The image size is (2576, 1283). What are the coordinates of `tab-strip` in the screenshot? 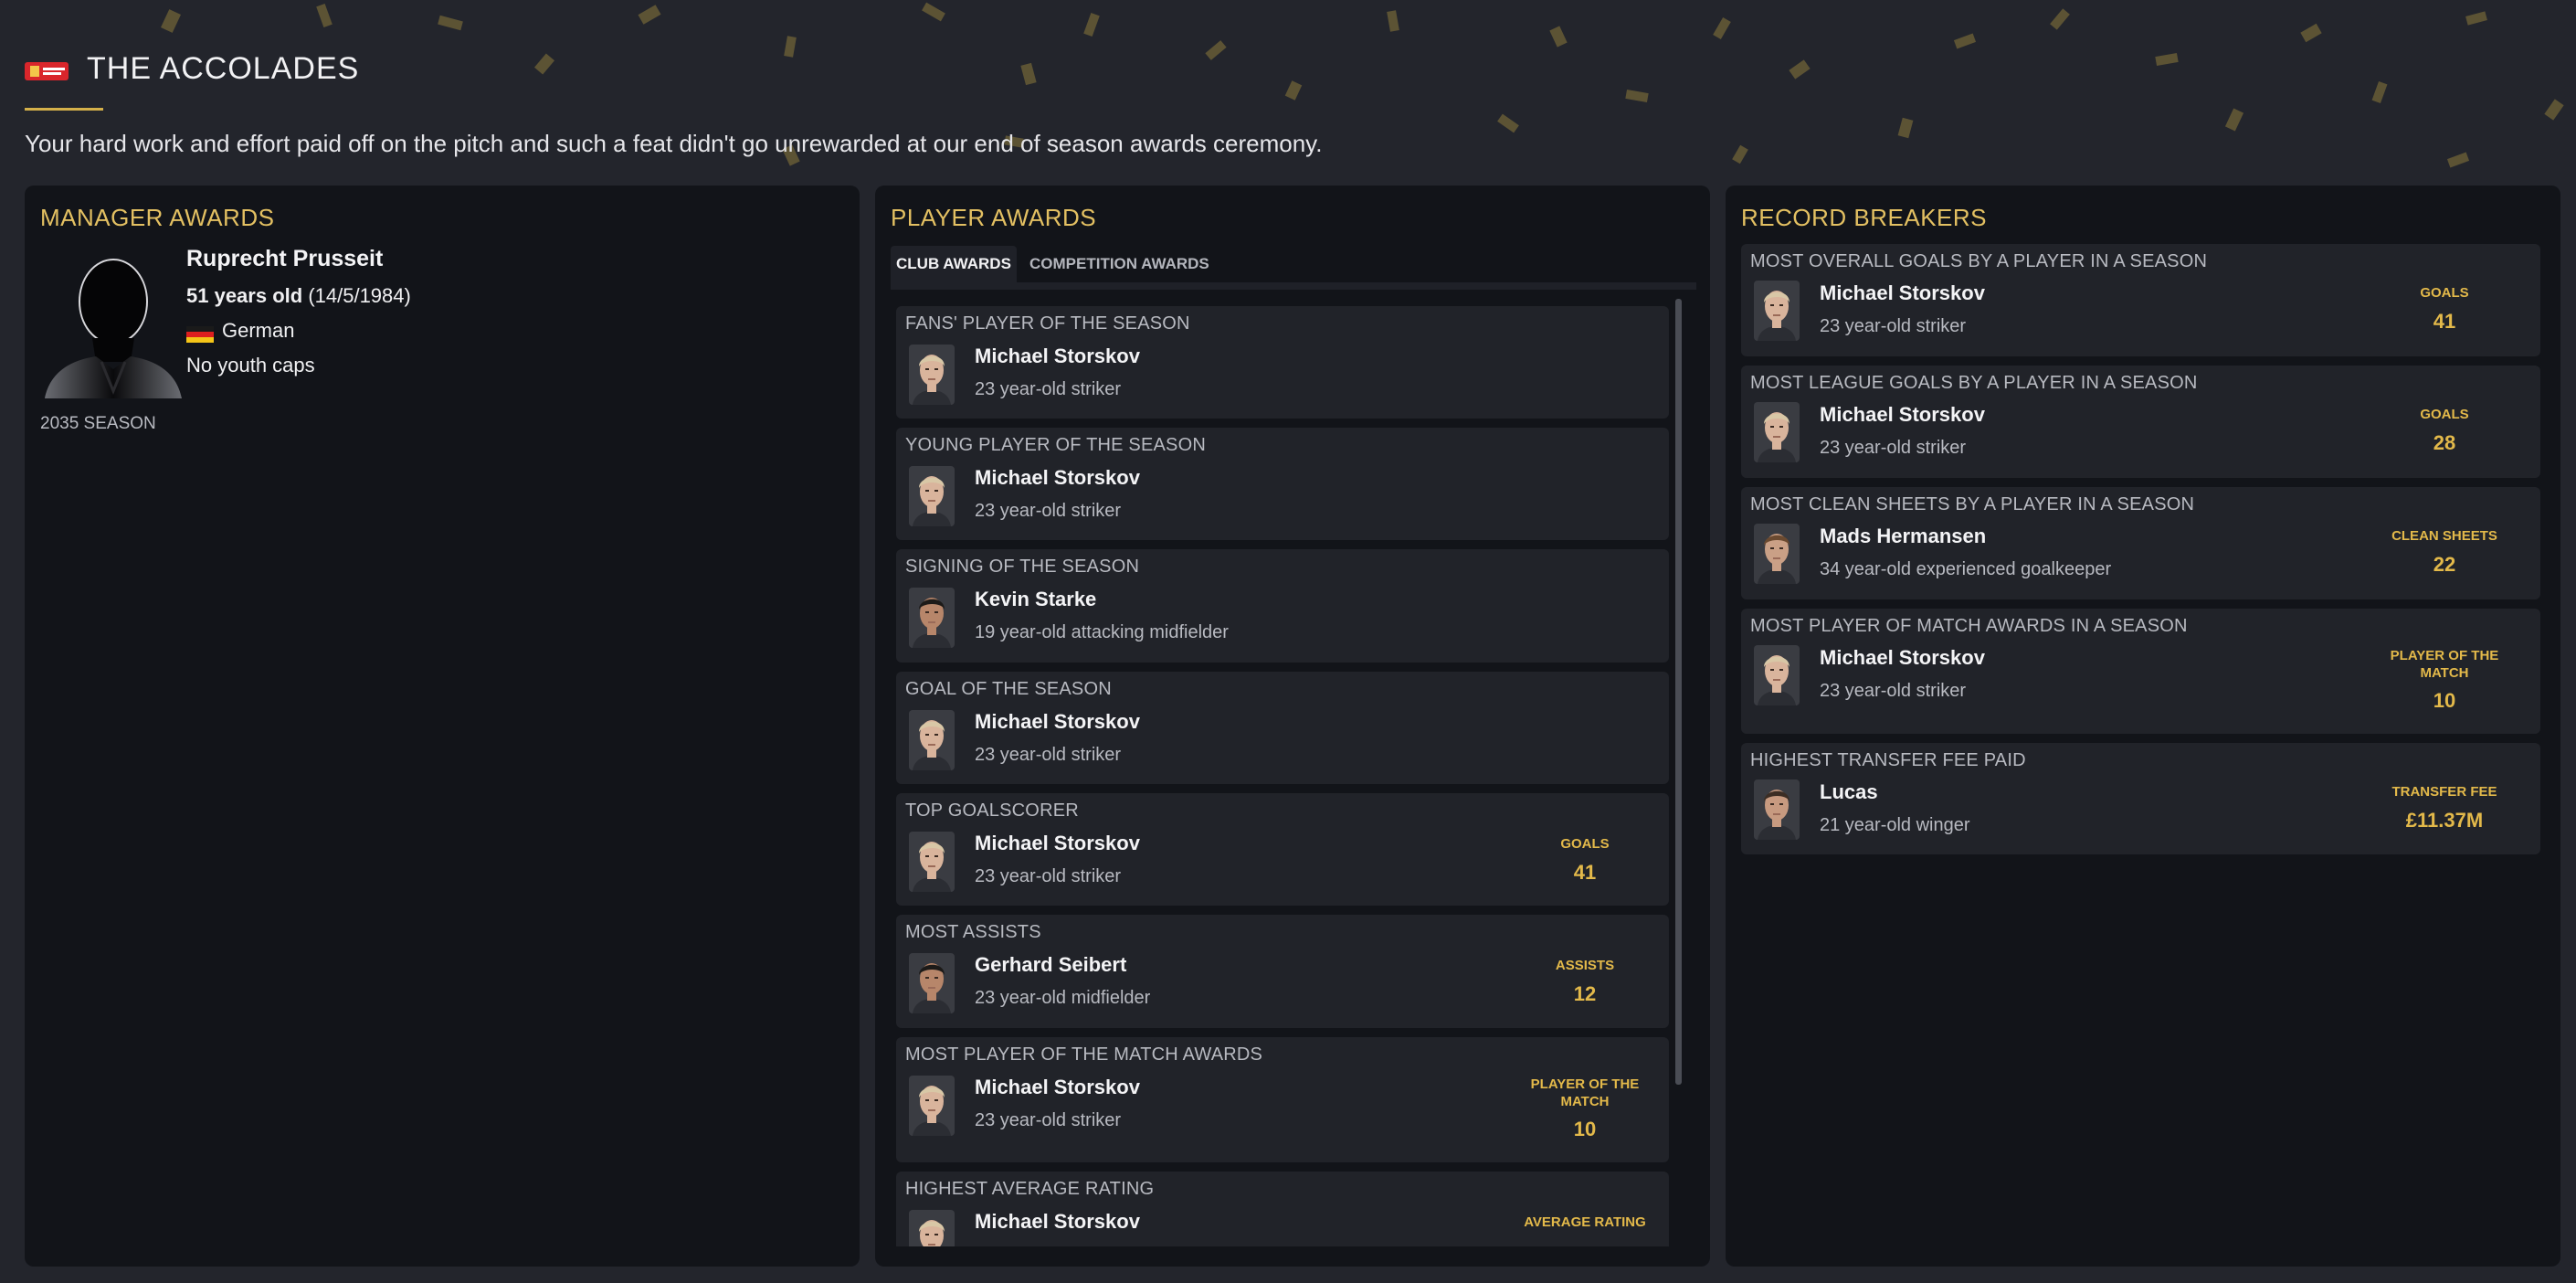 It's located at (1293, 286).